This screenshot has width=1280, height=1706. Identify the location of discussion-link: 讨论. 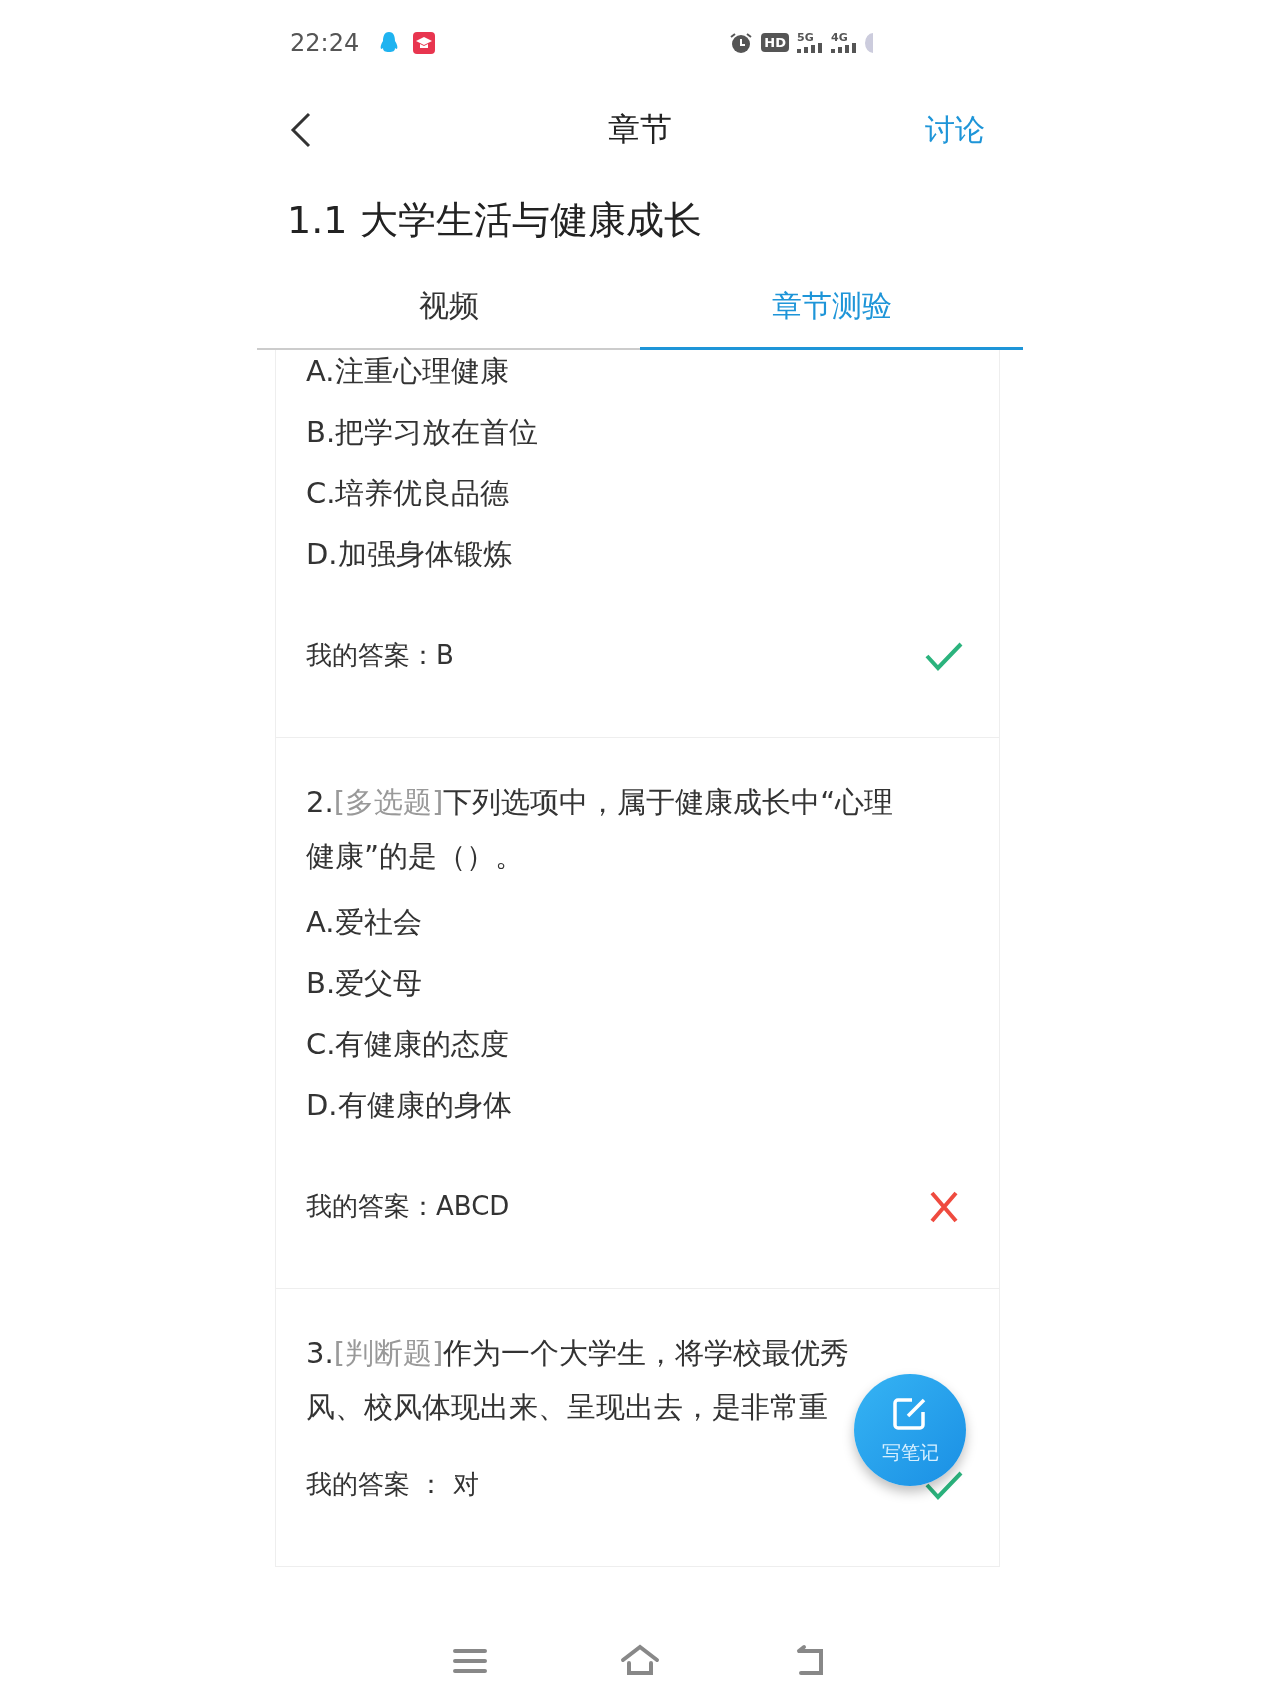
(955, 130).